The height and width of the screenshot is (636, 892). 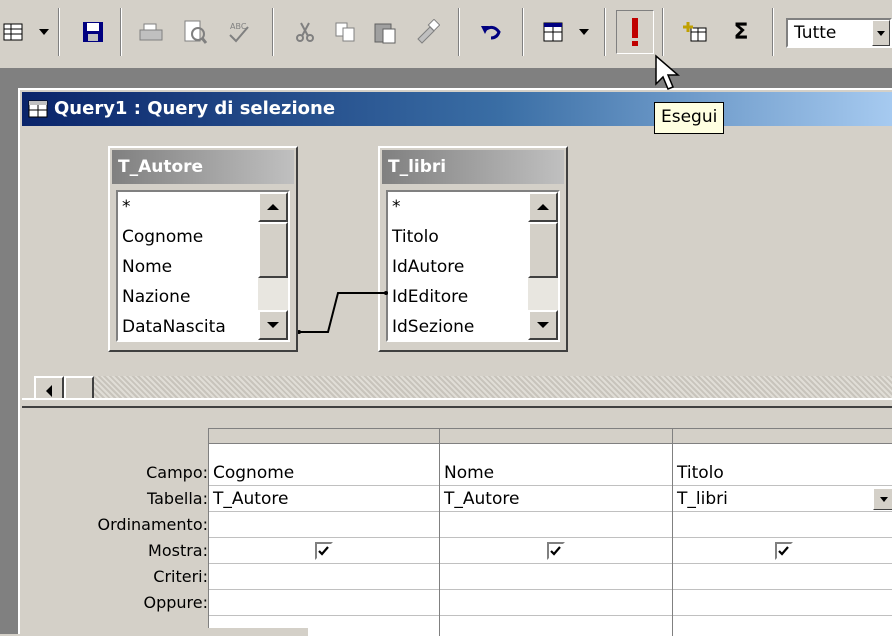 I want to click on field-list: * Titolo IdAutore IdEditore IdSezione, so click(x=473, y=266).